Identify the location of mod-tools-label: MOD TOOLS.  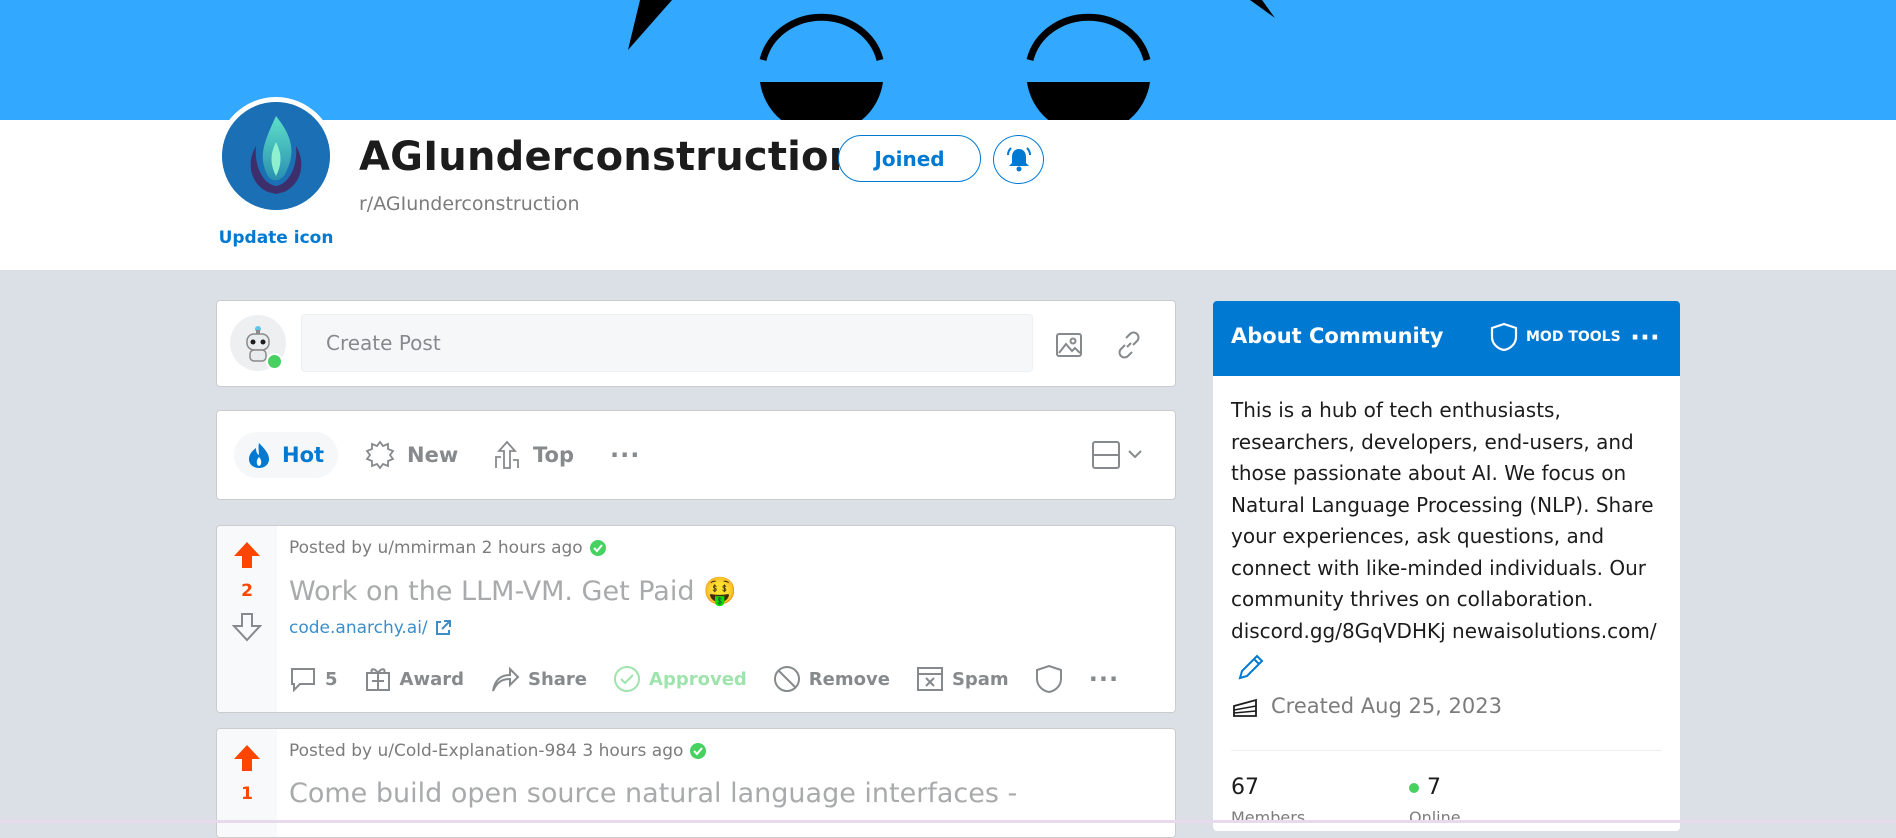
(1573, 337).